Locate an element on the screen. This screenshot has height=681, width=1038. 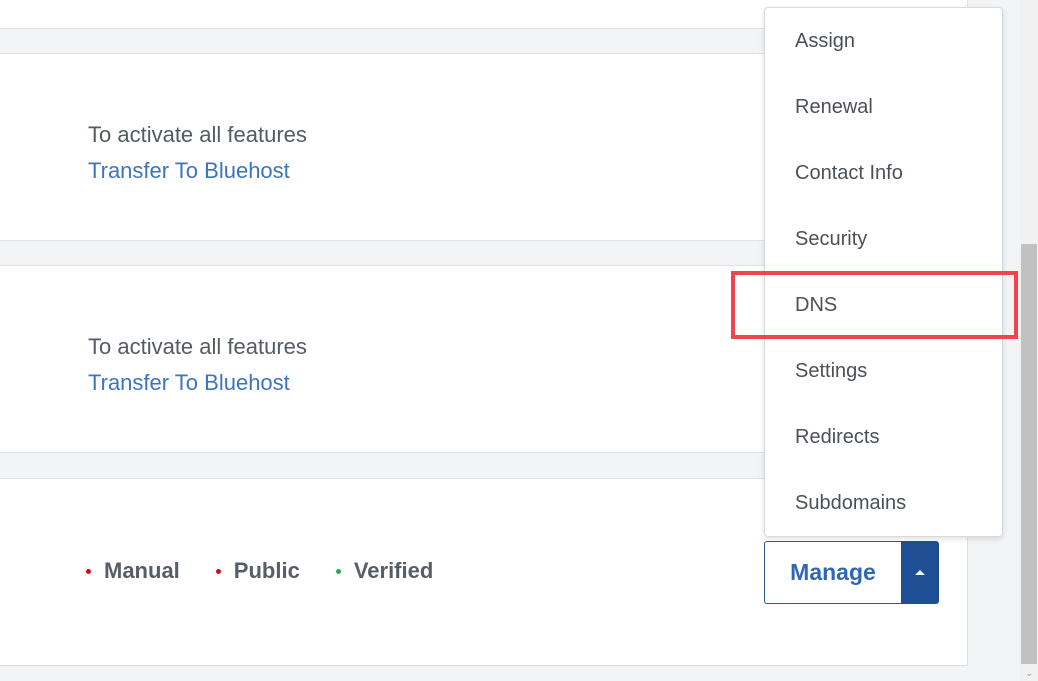
menu-item-renewal: Renewal is located at coordinates (883, 107).